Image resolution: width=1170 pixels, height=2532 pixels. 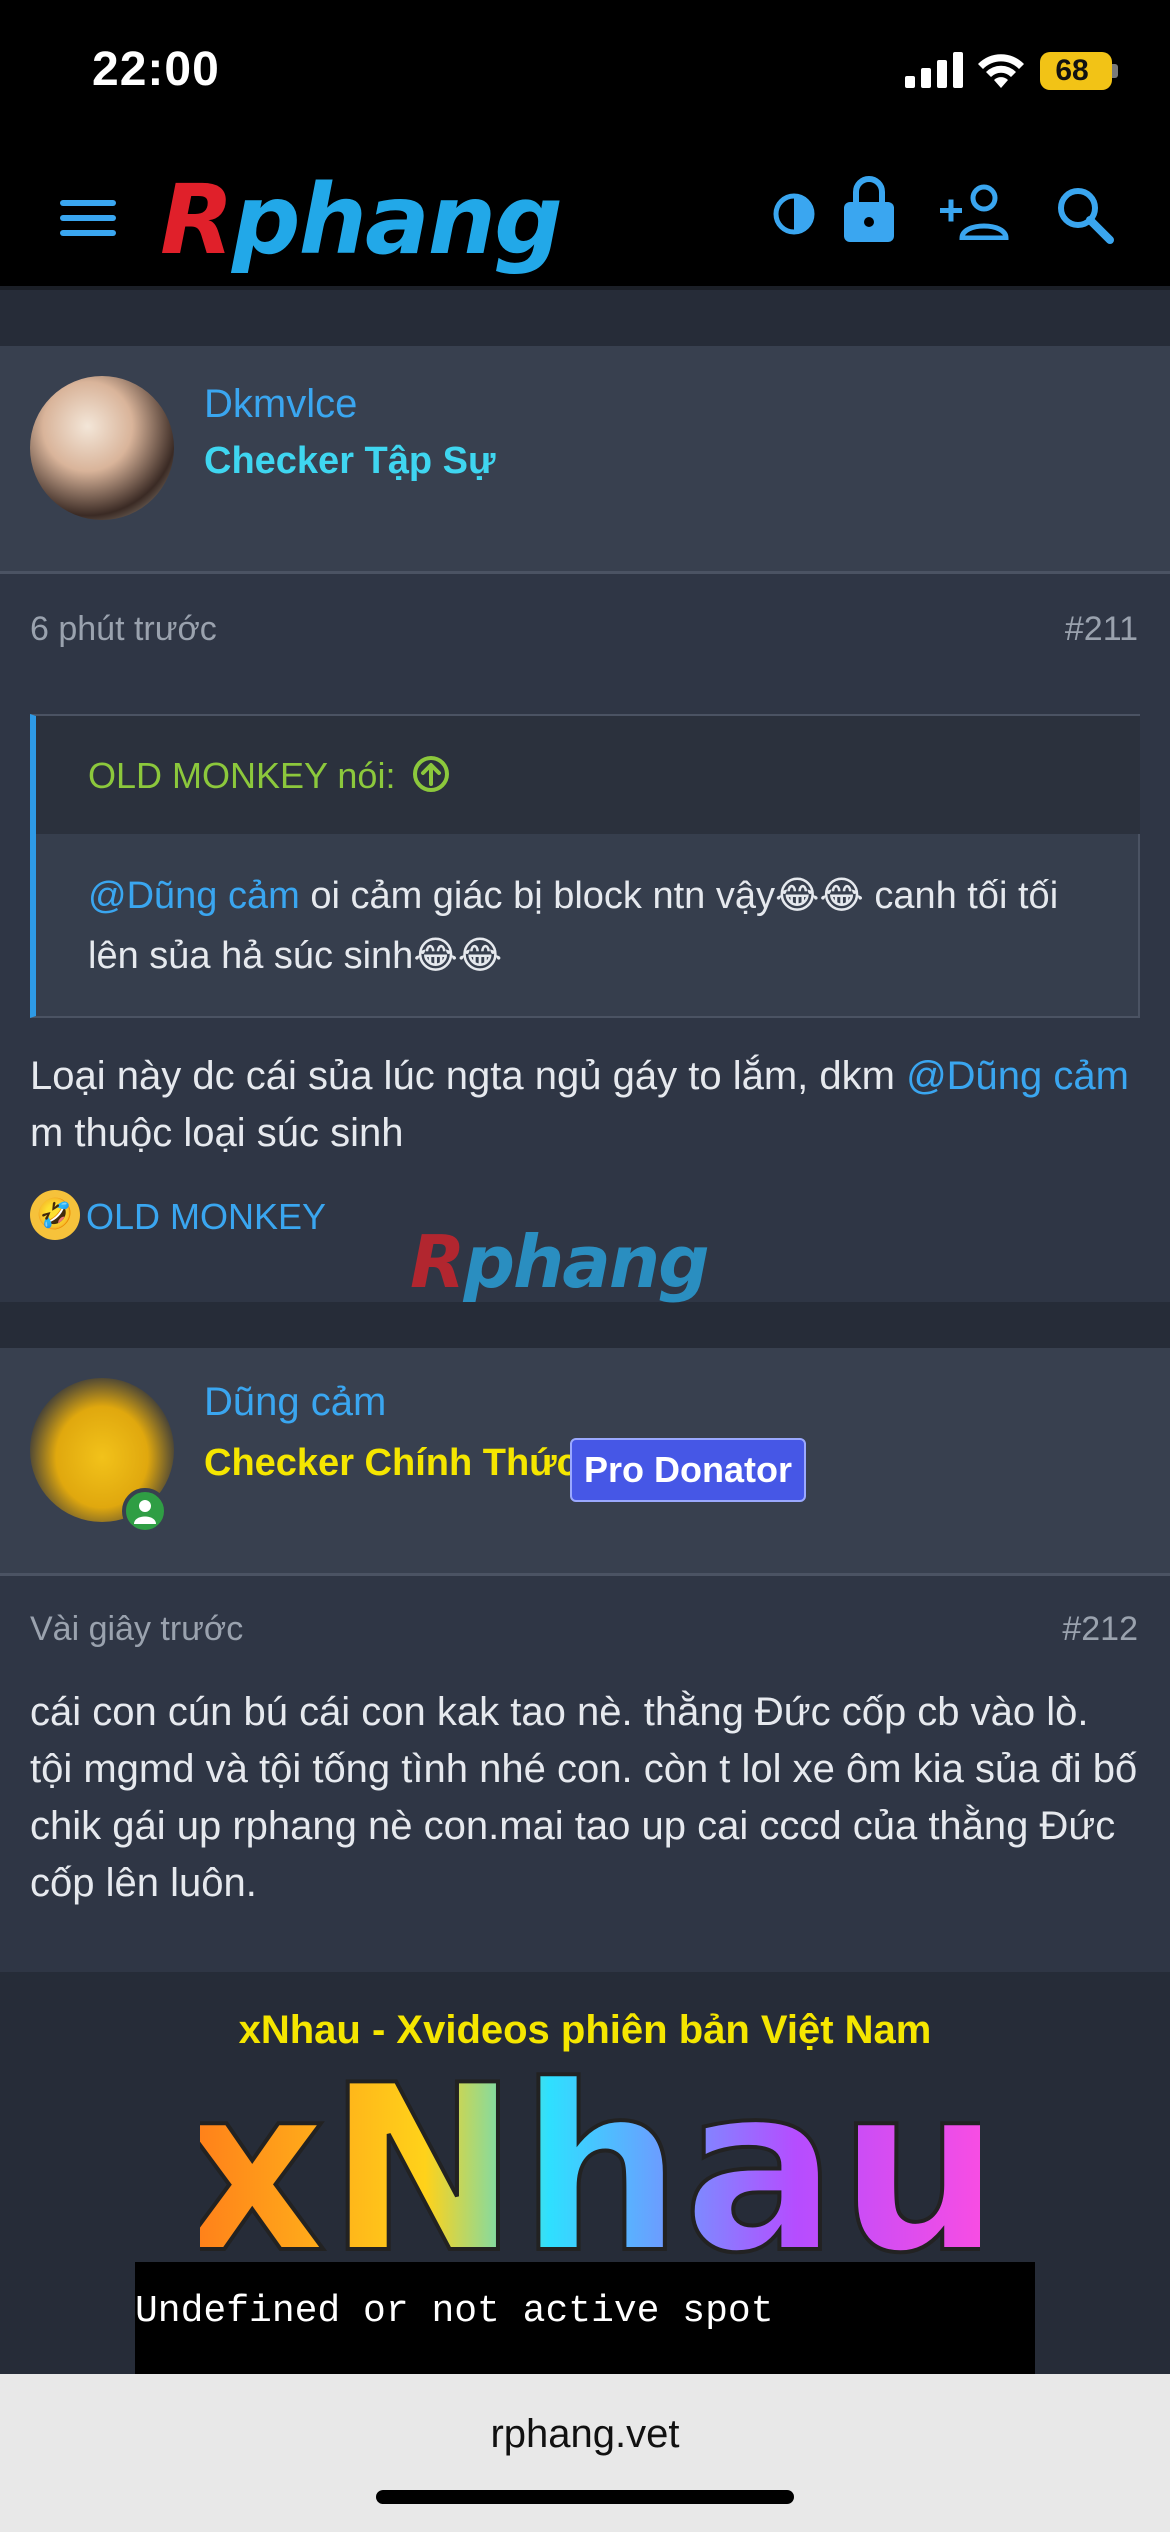 What do you see at coordinates (431, 774) in the screenshot?
I see `go-to-quote-icon` at bounding box center [431, 774].